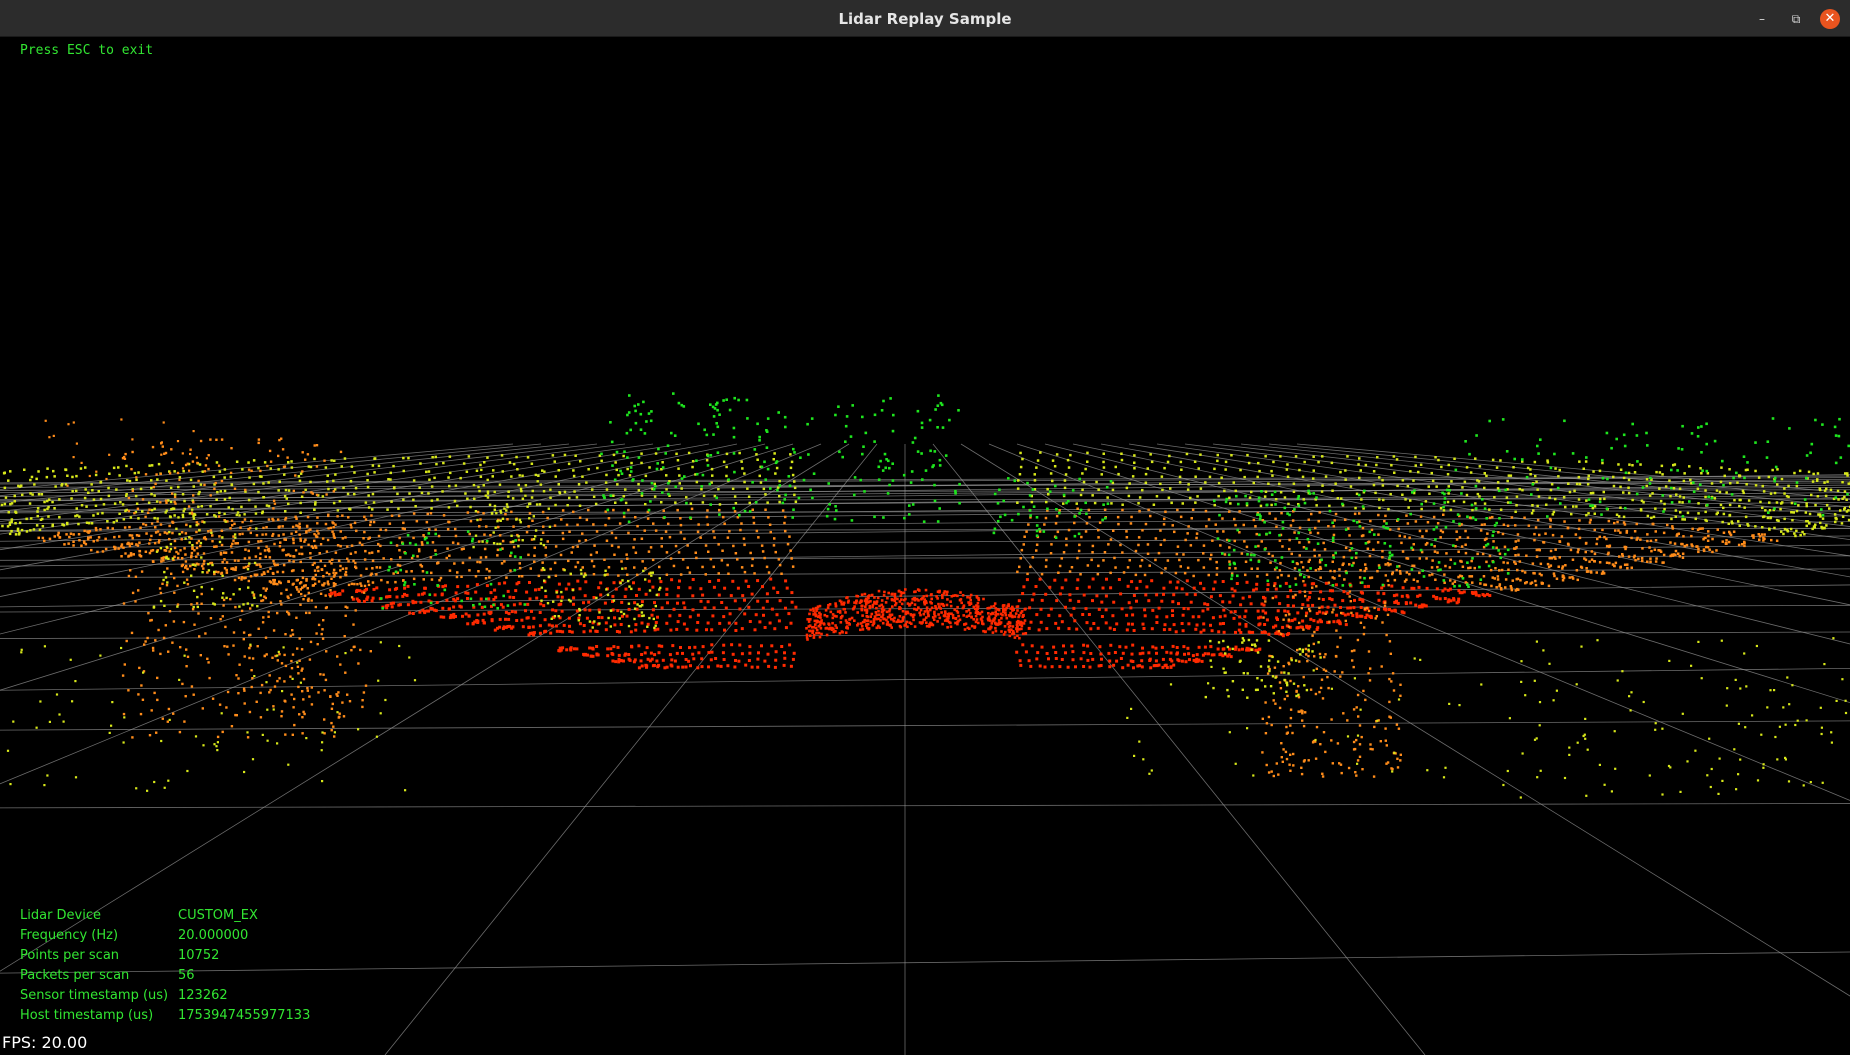  What do you see at coordinates (213, 935) in the screenshot?
I see `info-value: 20.000000` at bounding box center [213, 935].